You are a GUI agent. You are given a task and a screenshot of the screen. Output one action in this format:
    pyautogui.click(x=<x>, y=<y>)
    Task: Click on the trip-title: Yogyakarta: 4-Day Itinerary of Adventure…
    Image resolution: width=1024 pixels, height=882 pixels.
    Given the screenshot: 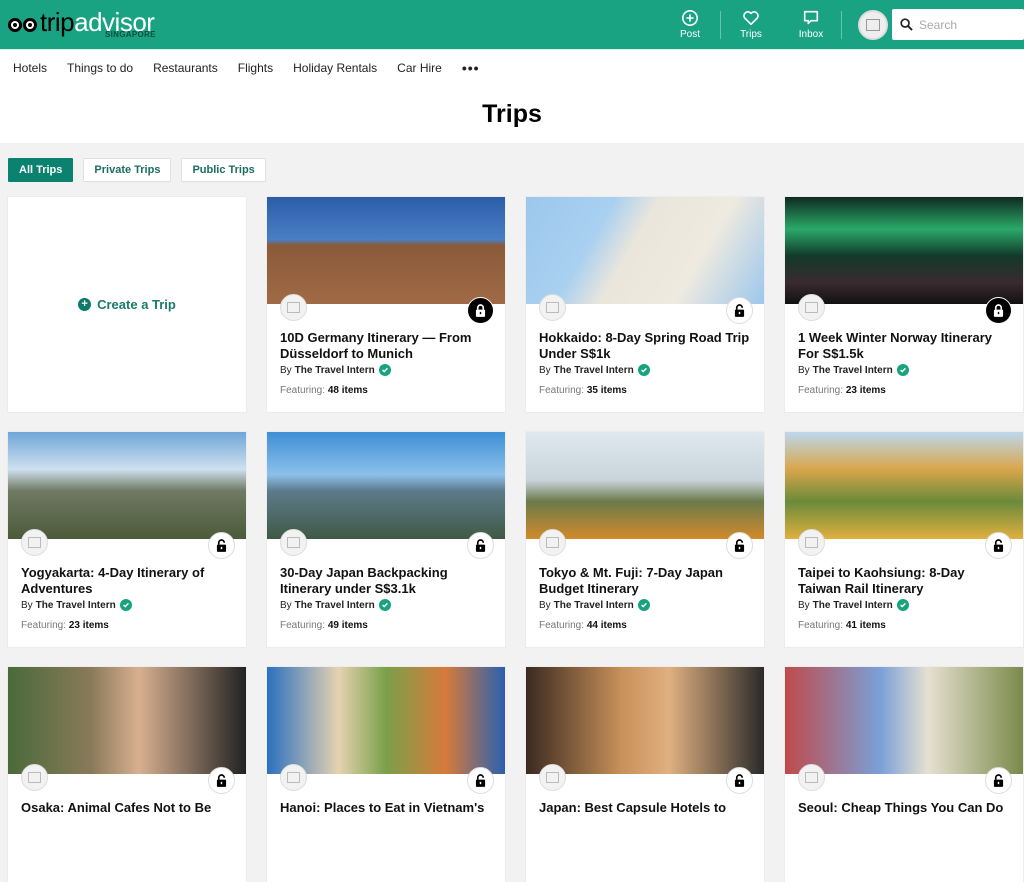 What is the action you would take?
    pyautogui.click(x=127, y=581)
    